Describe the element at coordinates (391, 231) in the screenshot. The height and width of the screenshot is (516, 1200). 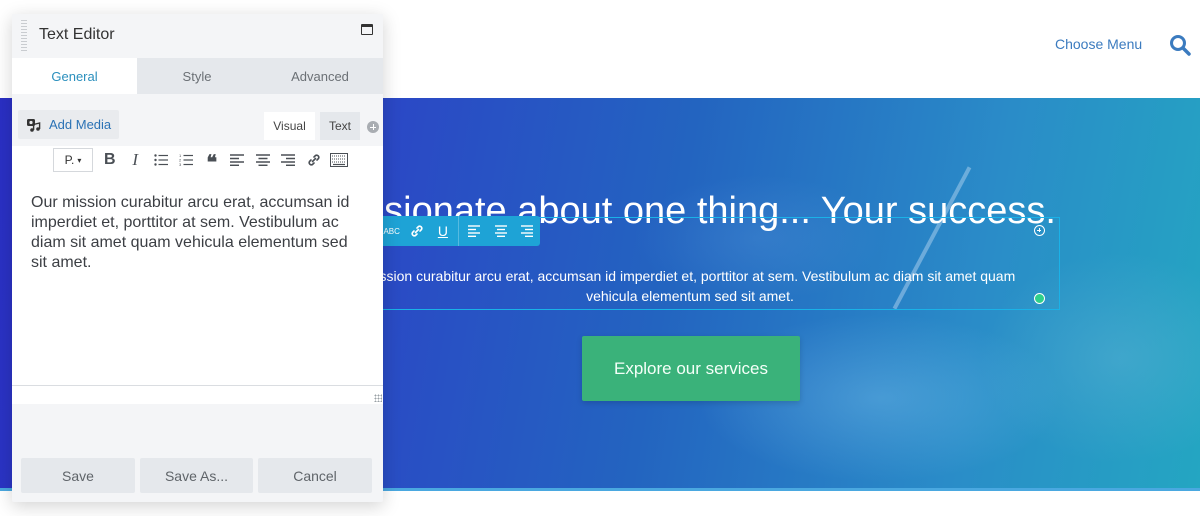
I see `strikethrough-icon: ABC` at that location.